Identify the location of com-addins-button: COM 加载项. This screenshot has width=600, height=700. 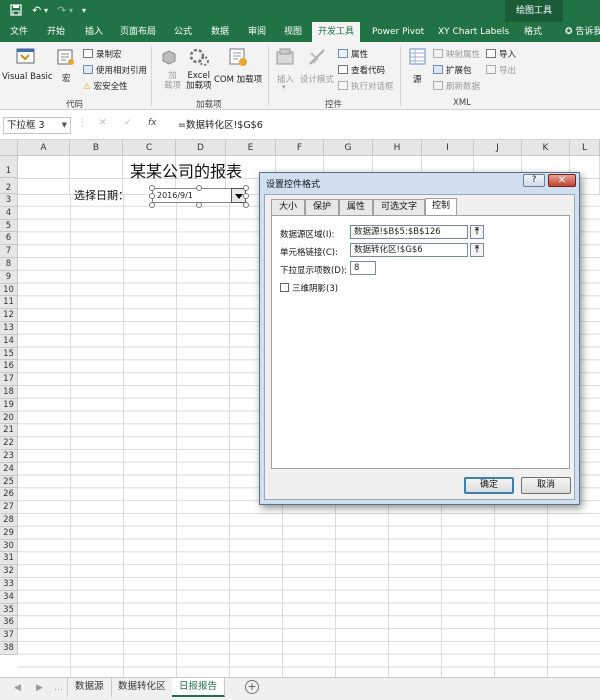
(238, 79).